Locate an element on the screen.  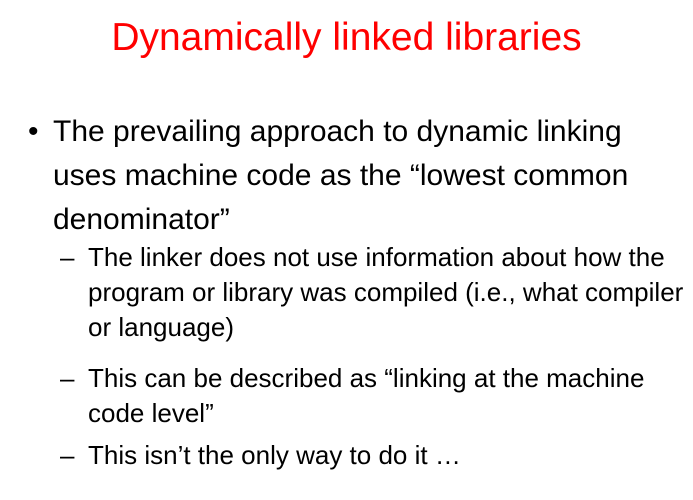
slide-title: Dynamically linked libraries is located at coordinates (346, 37).